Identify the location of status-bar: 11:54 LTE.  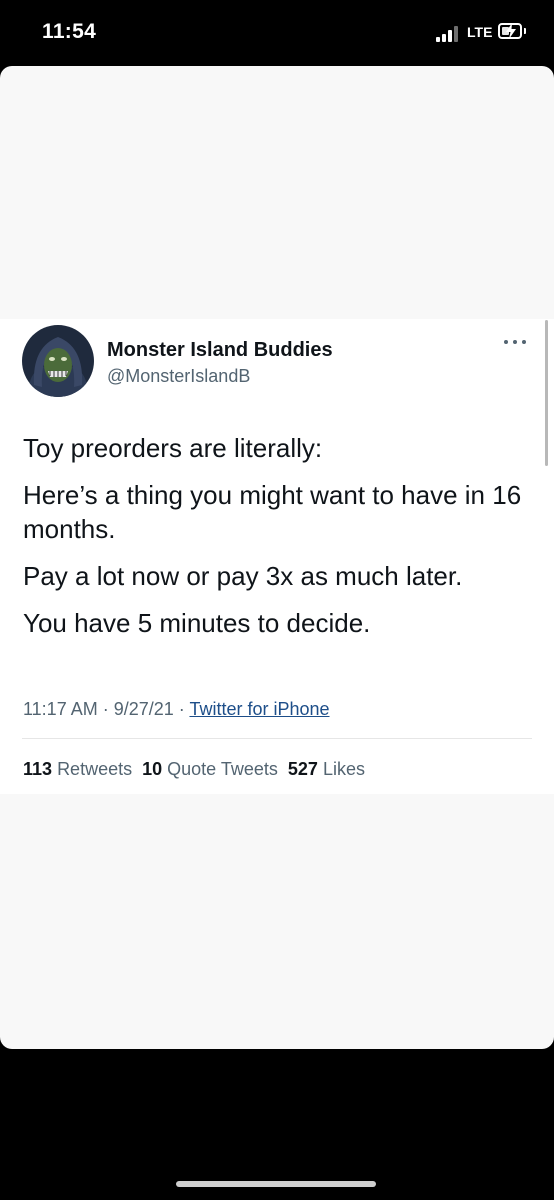
(277, 33).